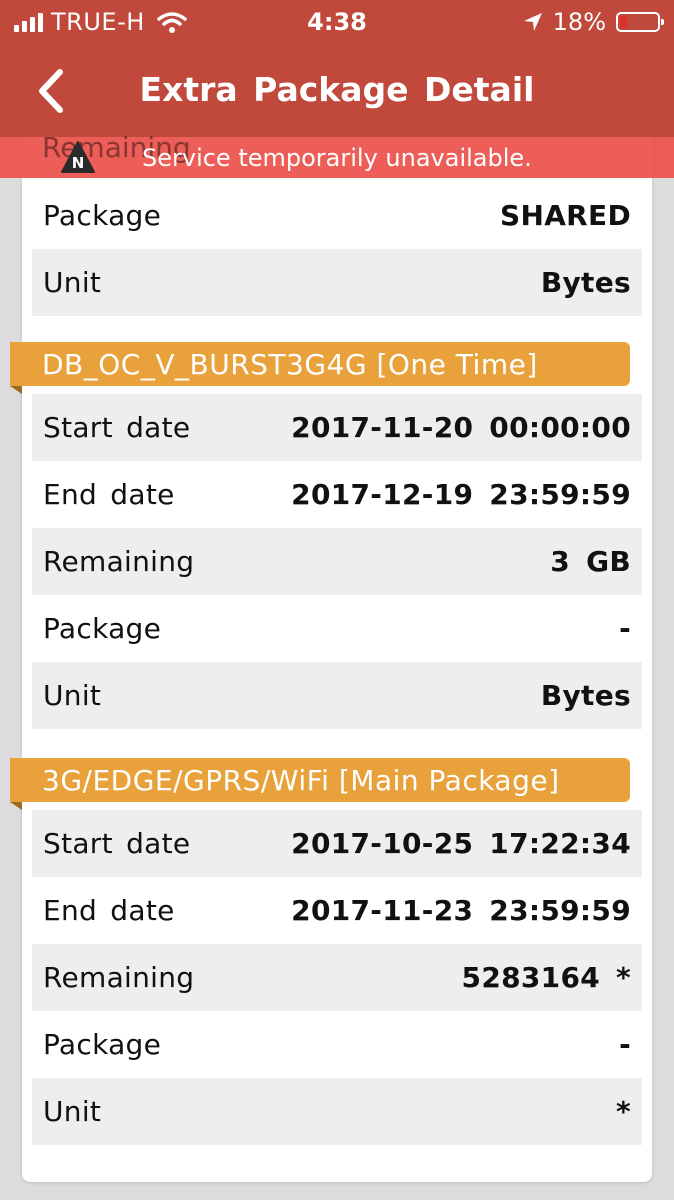 The height and width of the screenshot is (1200, 674). I want to click on row-value: 2017-10-25 17:22:34, so click(461, 843).